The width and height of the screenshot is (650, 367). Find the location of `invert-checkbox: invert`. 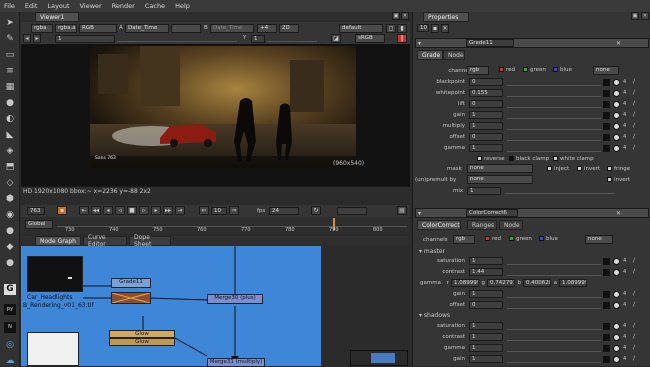

invert-checkbox: invert is located at coordinates (588, 169).